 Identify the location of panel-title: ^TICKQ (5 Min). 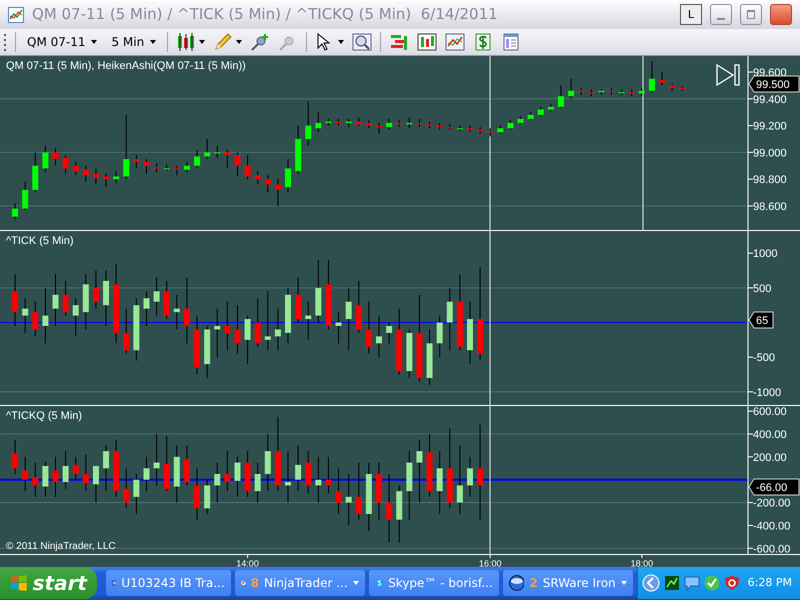
(44, 416).